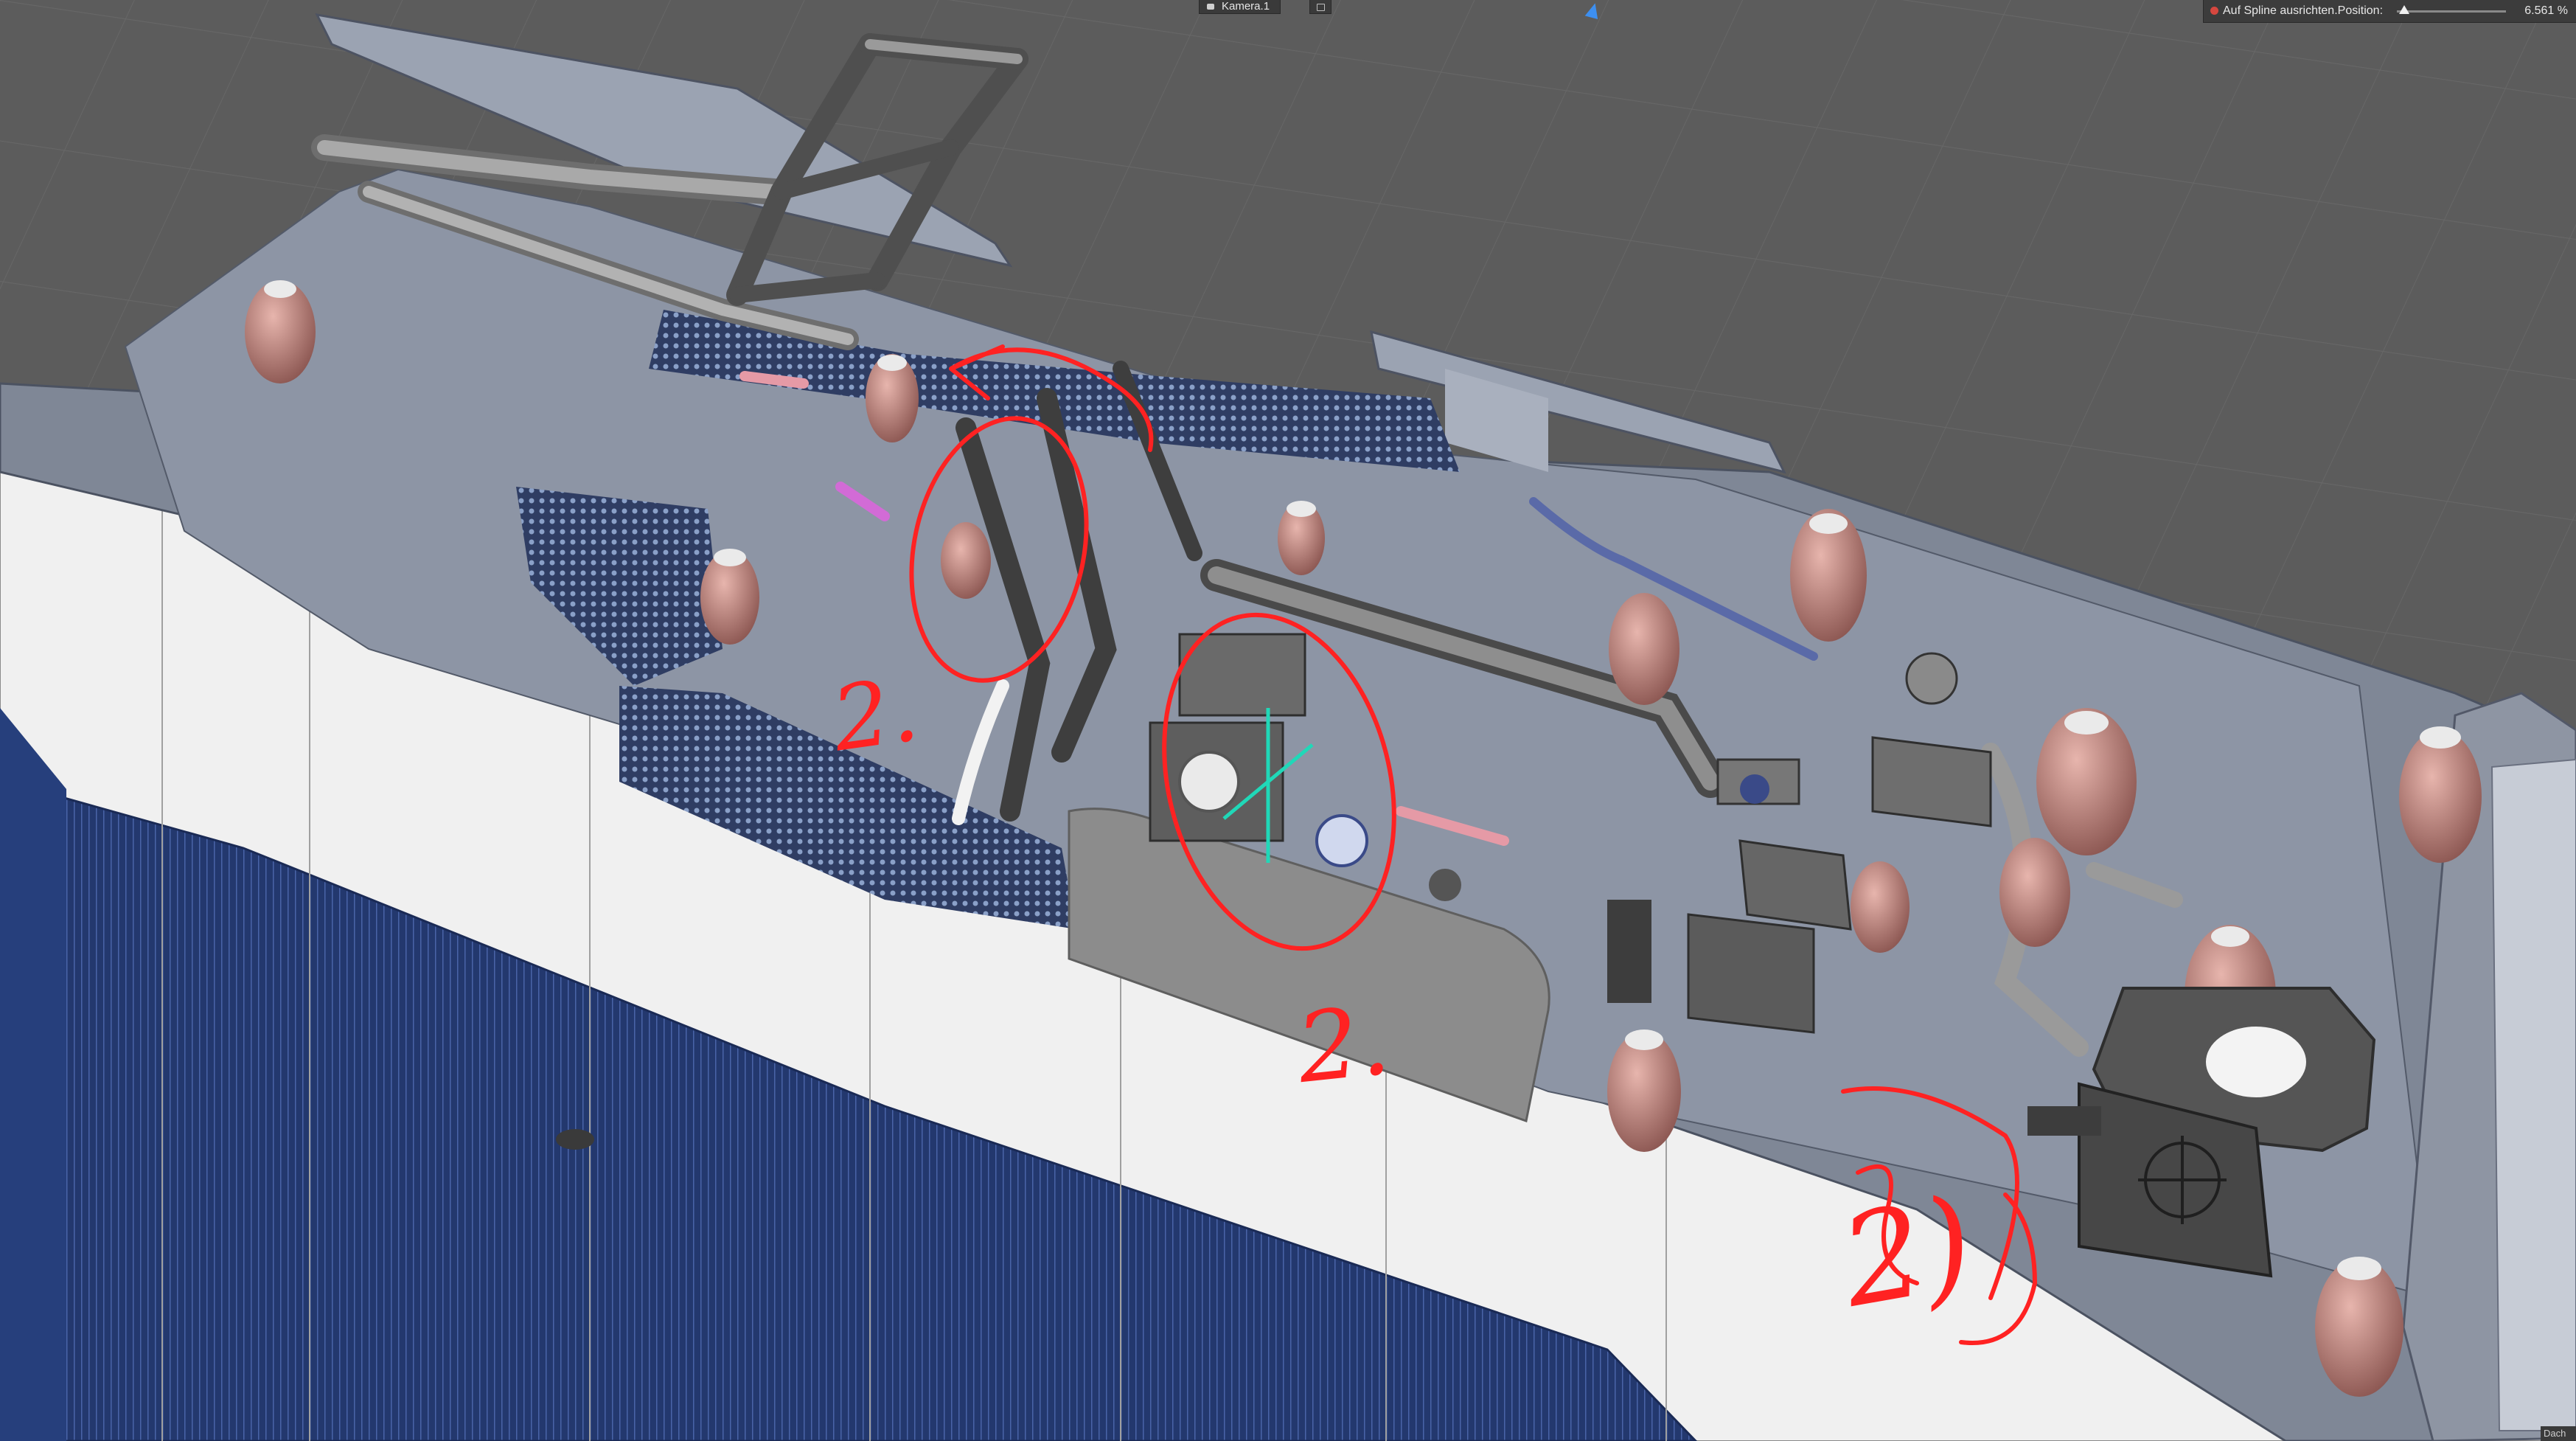 The width and height of the screenshot is (2576, 1441). I want to click on keyframe-indicator-icon, so click(2214, 11).